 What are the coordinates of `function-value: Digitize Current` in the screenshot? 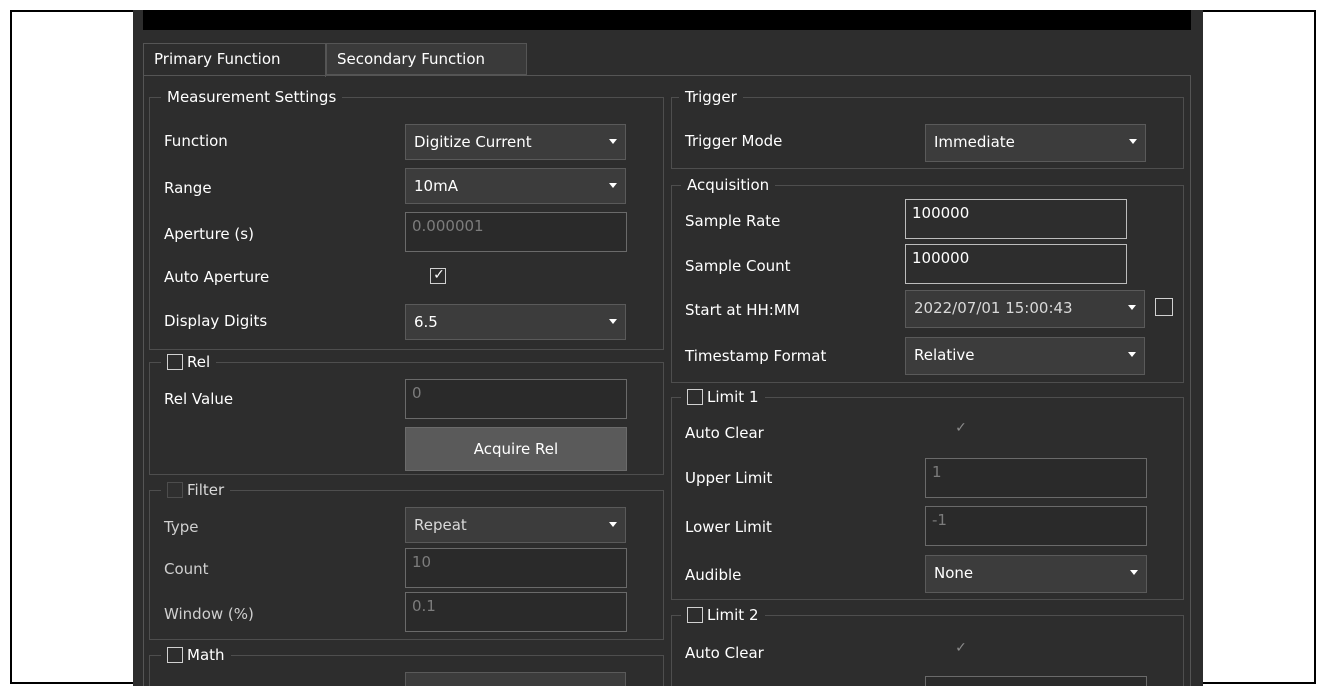 It's located at (473, 142).